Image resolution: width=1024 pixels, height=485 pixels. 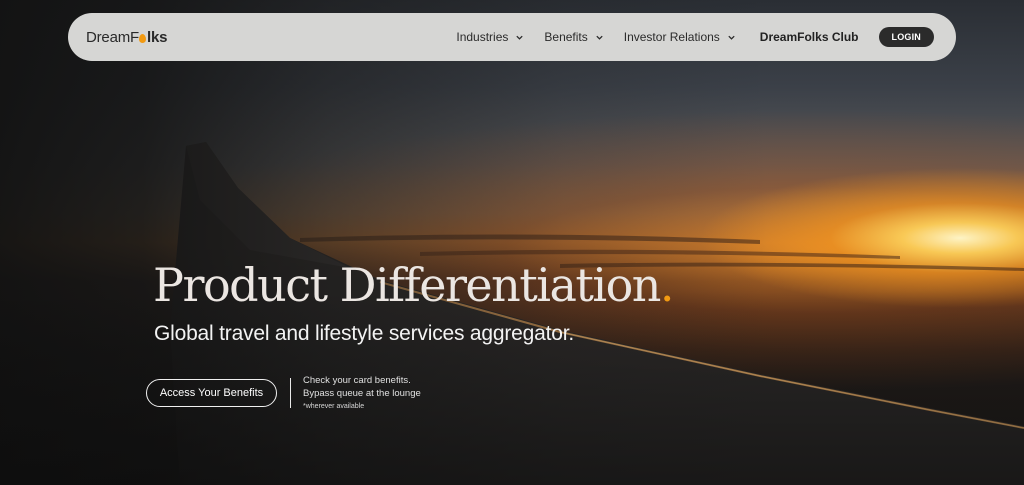 What do you see at coordinates (143, 38) in the screenshot?
I see `logo-drop-icon` at bounding box center [143, 38].